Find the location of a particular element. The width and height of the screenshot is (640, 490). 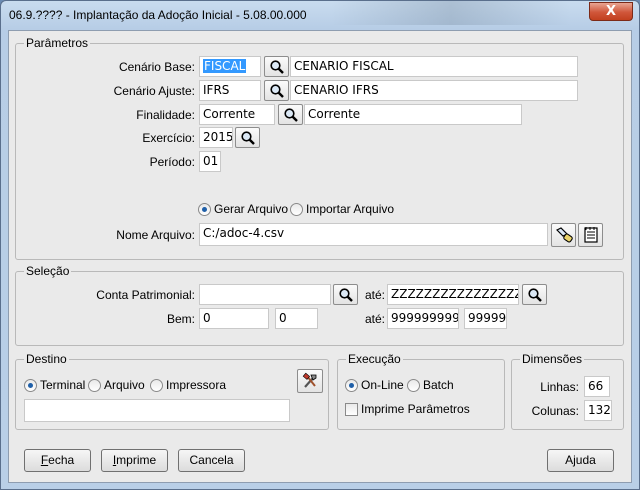

destino-input is located at coordinates (157, 410).